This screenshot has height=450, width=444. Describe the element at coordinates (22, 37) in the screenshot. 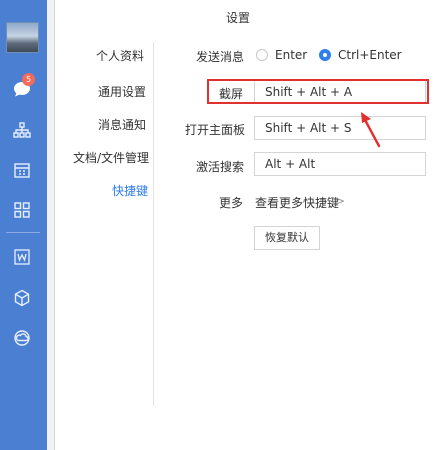

I see `avatar` at that location.